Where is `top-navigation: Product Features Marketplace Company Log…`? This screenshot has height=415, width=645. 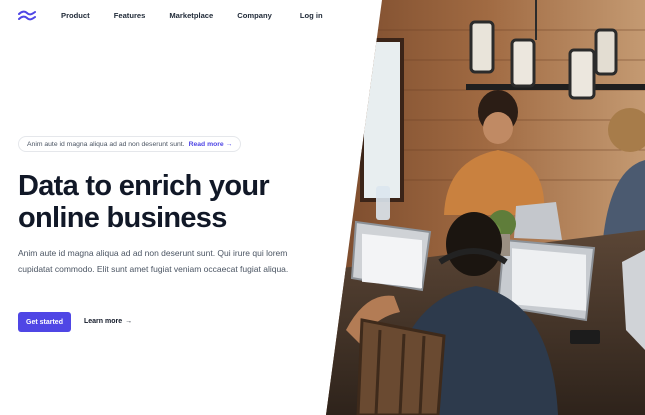
top-navigation: Product Features Marketplace Company Log… is located at coordinates (190, 17).